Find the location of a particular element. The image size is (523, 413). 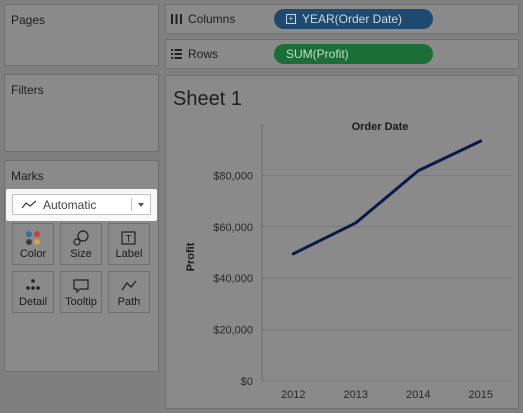

y-tick-label: $20,000 is located at coordinates (233, 331).